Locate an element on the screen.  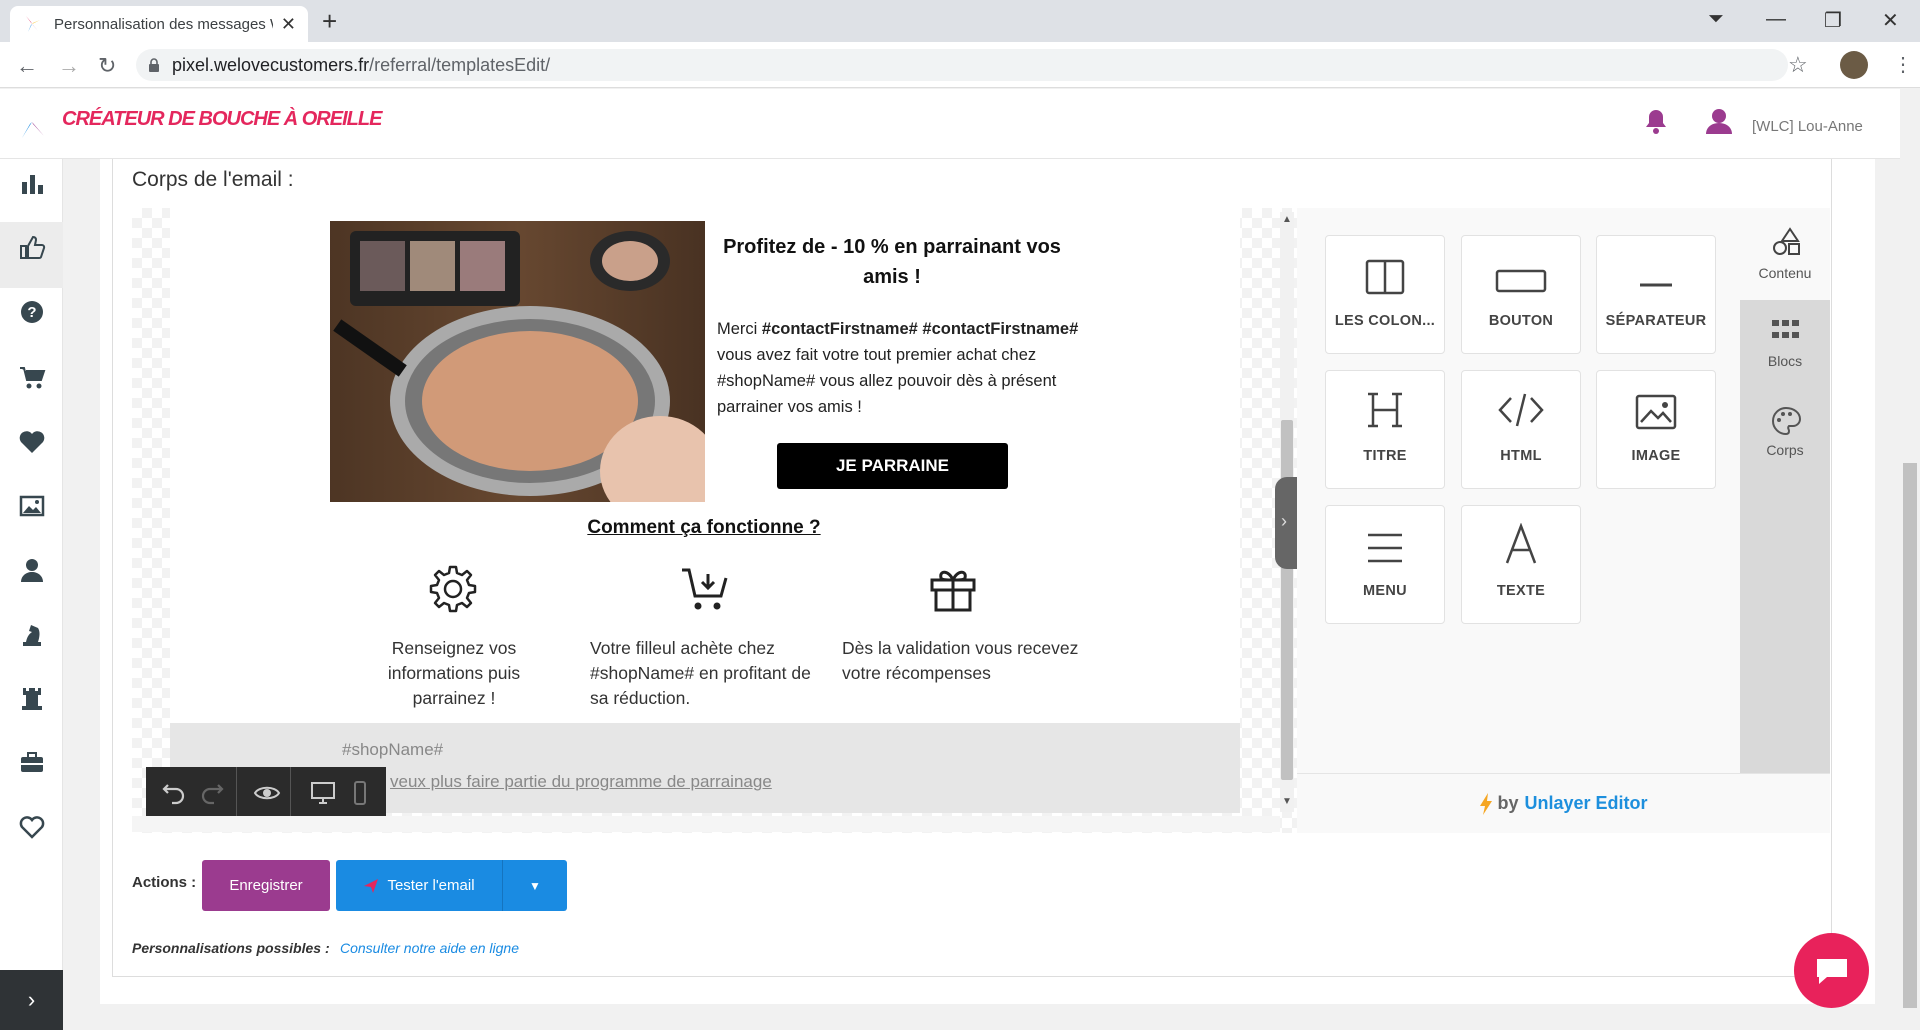
unlayer-by: by is located at coordinates (1508, 803).